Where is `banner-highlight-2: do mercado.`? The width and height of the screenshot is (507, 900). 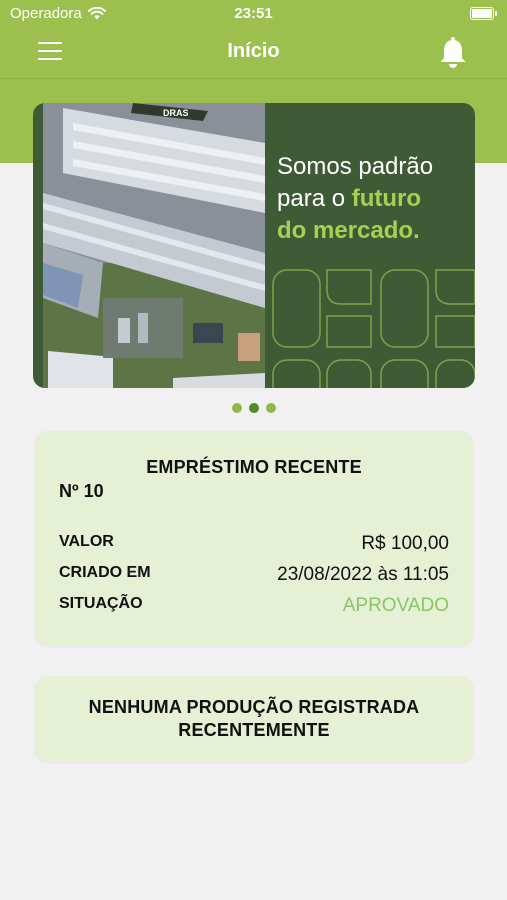 banner-highlight-2: do mercado. is located at coordinates (348, 230).